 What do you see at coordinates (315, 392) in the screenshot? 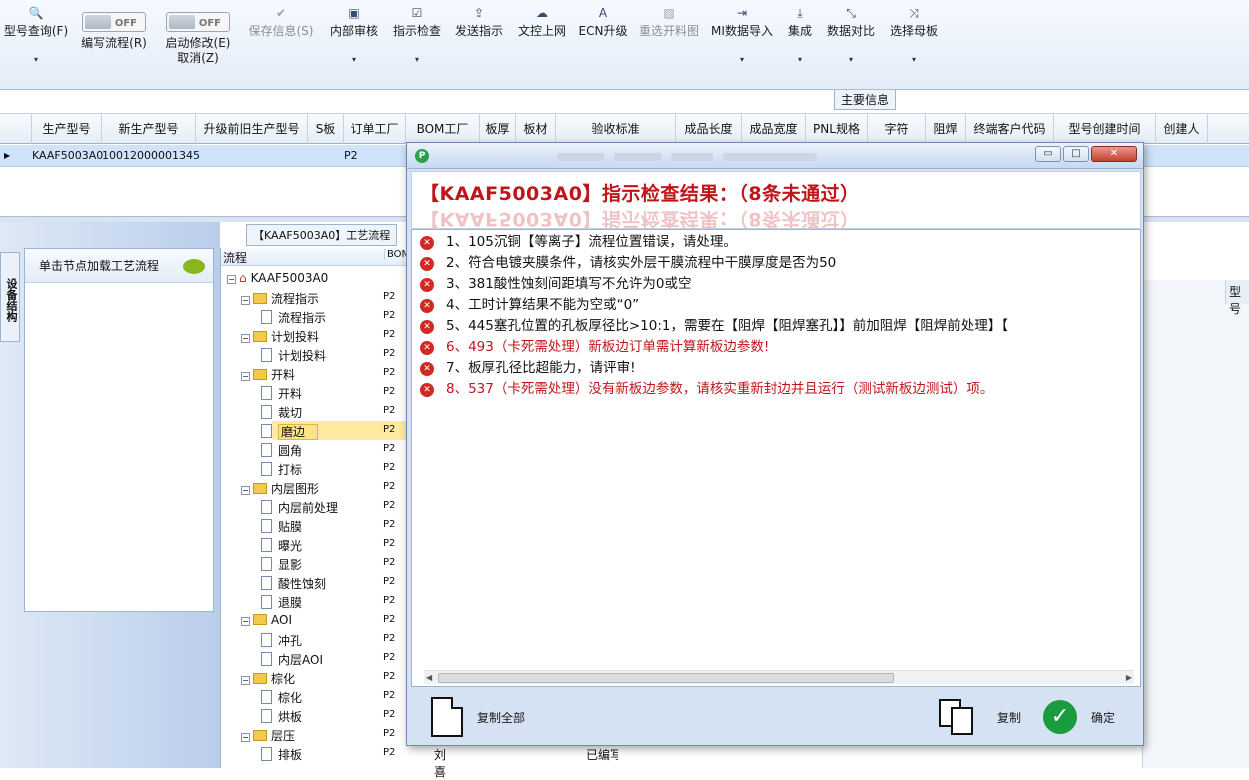
I see `tree-node: 开料 P2` at bounding box center [315, 392].